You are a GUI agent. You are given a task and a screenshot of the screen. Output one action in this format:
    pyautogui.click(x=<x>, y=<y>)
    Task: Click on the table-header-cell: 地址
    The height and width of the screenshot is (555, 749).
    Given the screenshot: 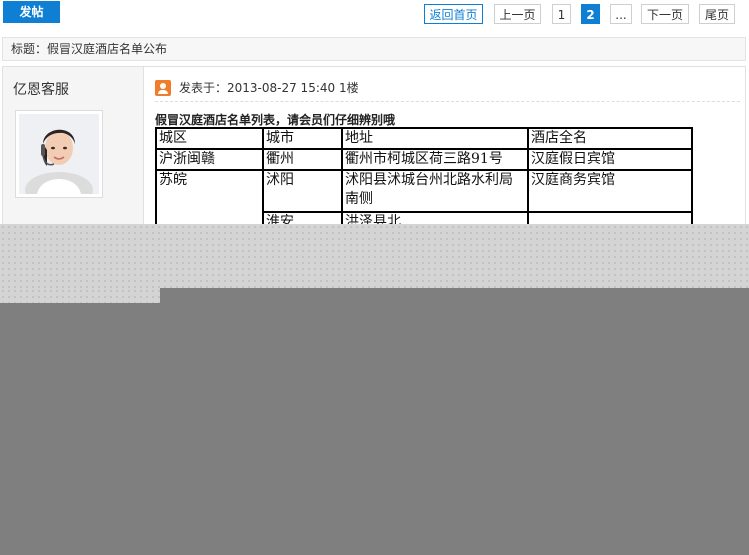 What is the action you would take?
    pyautogui.click(x=435, y=138)
    